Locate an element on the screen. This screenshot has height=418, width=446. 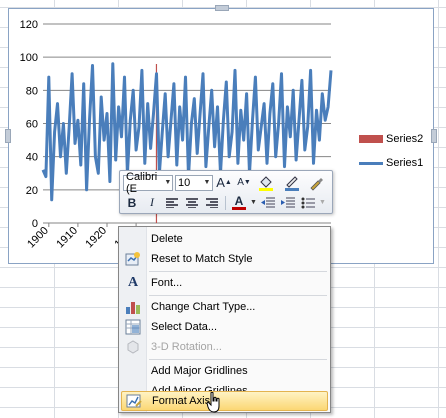
fill-color-button is located at coordinates (267, 182).